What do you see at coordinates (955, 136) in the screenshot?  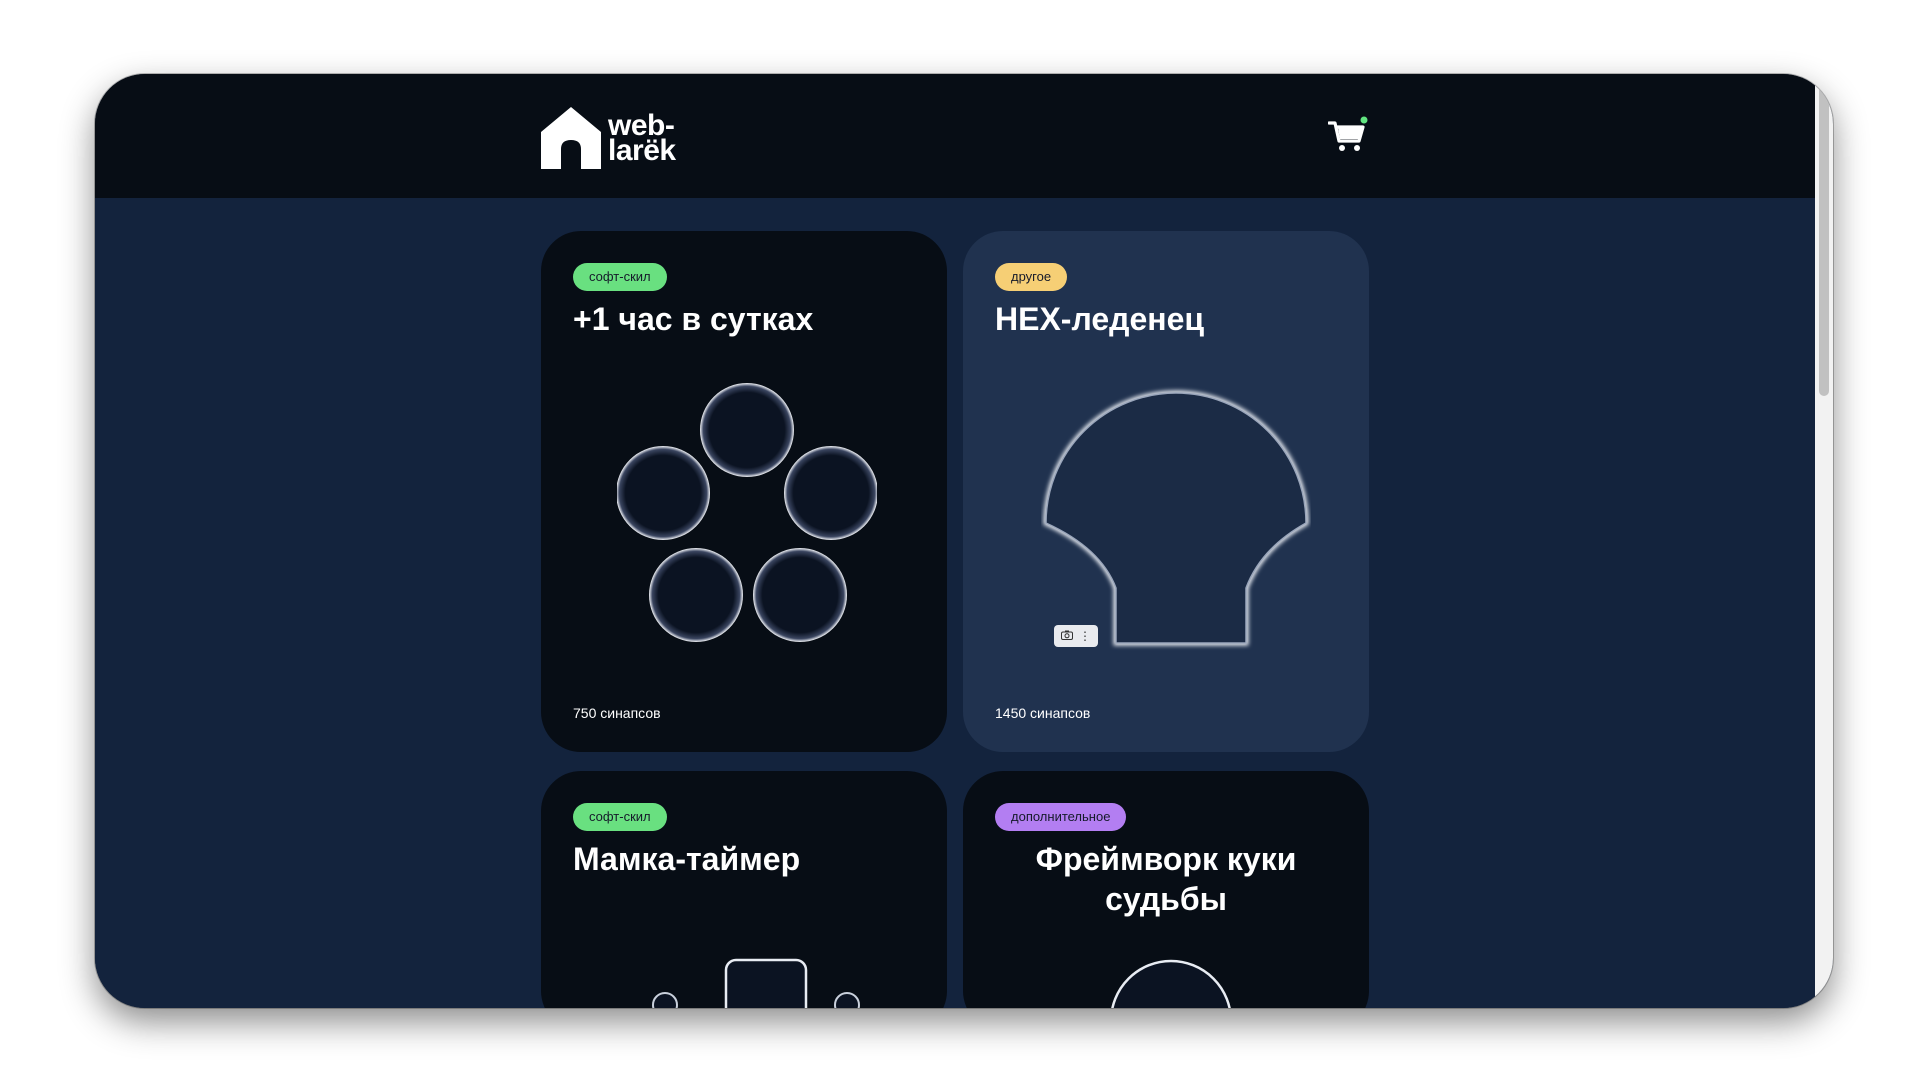 I see `site-header: web- larёk` at bounding box center [955, 136].